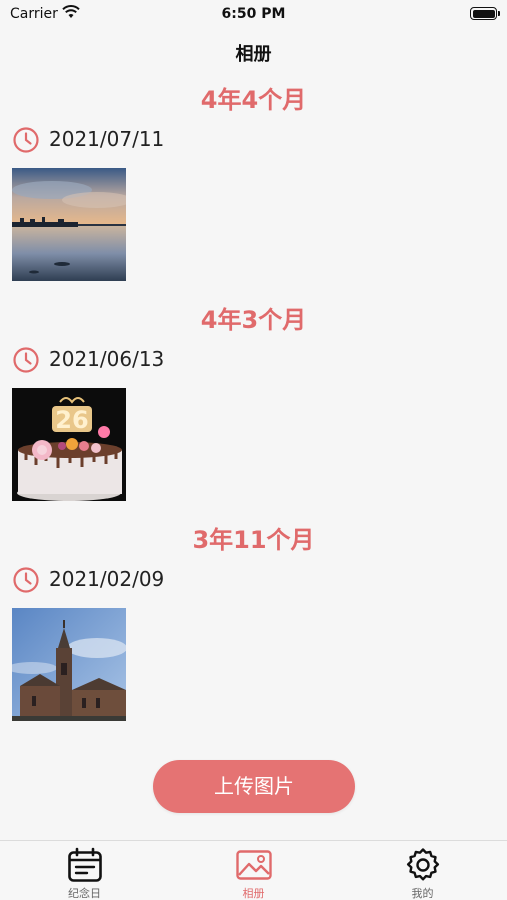 The image size is (507, 900). What do you see at coordinates (253, 320) in the screenshot?
I see `duration-label: 4年3个月` at bounding box center [253, 320].